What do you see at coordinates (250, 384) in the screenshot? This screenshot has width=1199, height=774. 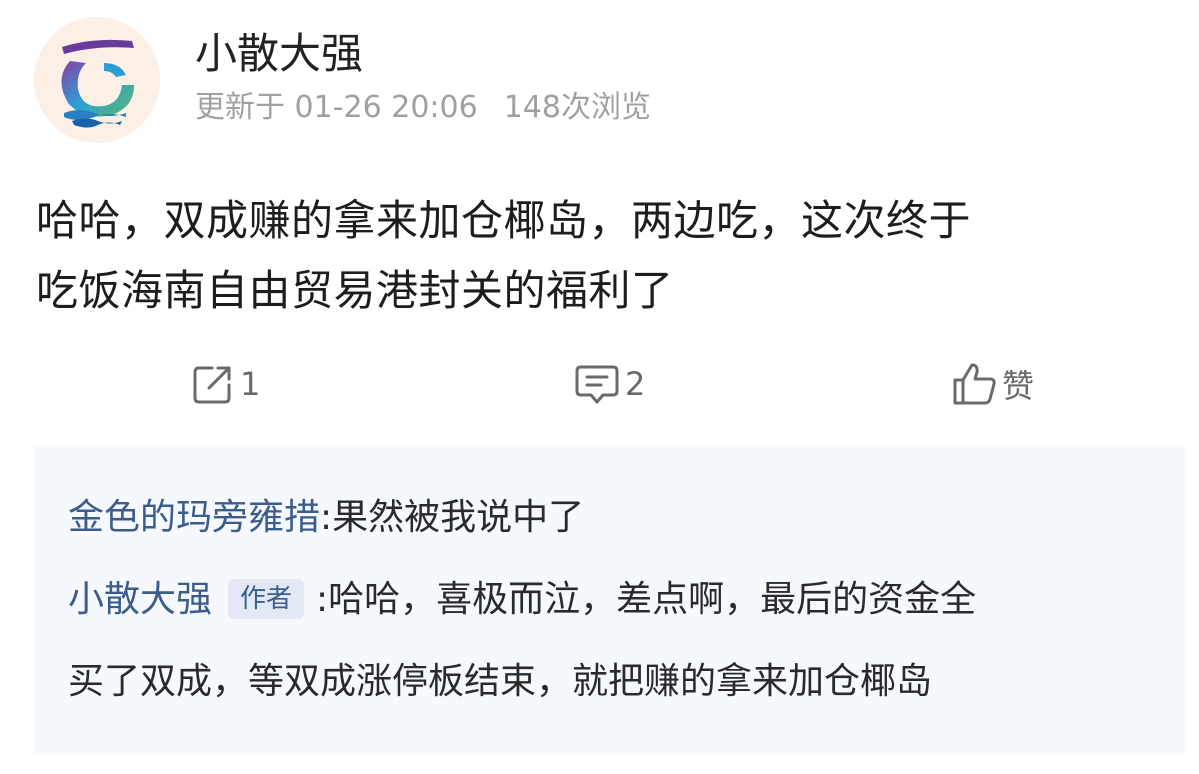 I see `repost-count: 1` at bounding box center [250, 384].